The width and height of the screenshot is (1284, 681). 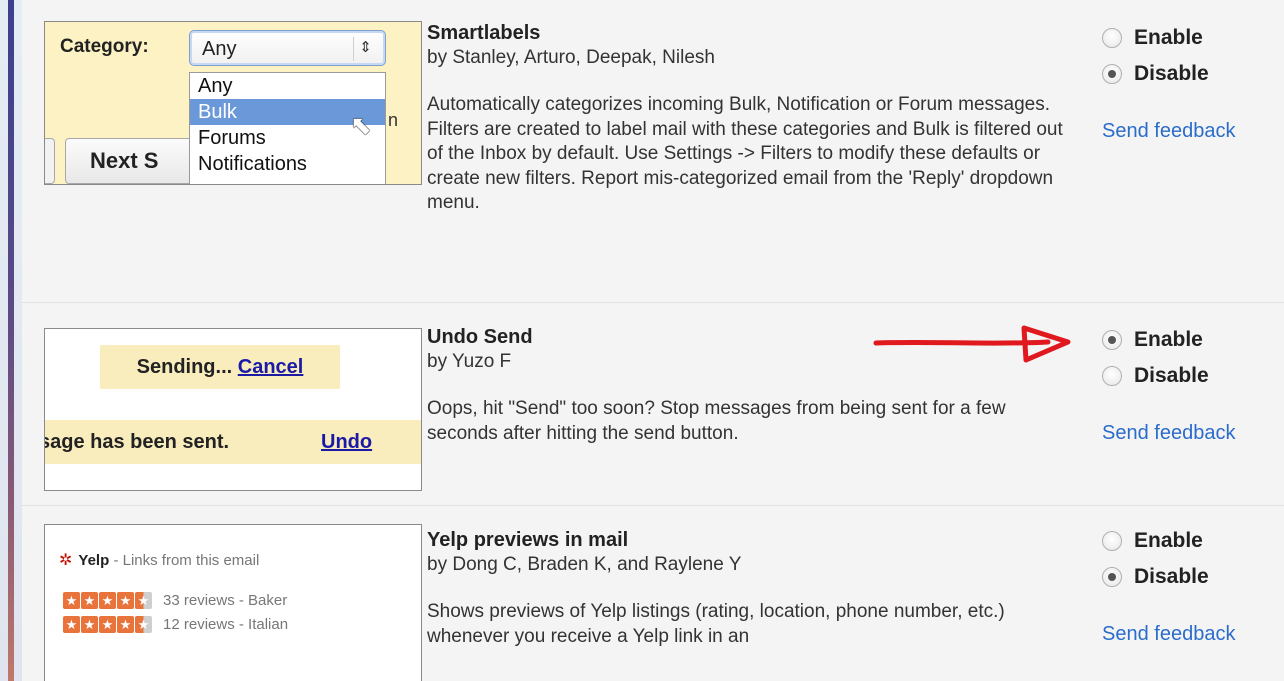 What do you see at coordinates (226, 624) in the screenshot?
I see `listing-text: 12 reviews - Italian` at bounding box center [226, 624].